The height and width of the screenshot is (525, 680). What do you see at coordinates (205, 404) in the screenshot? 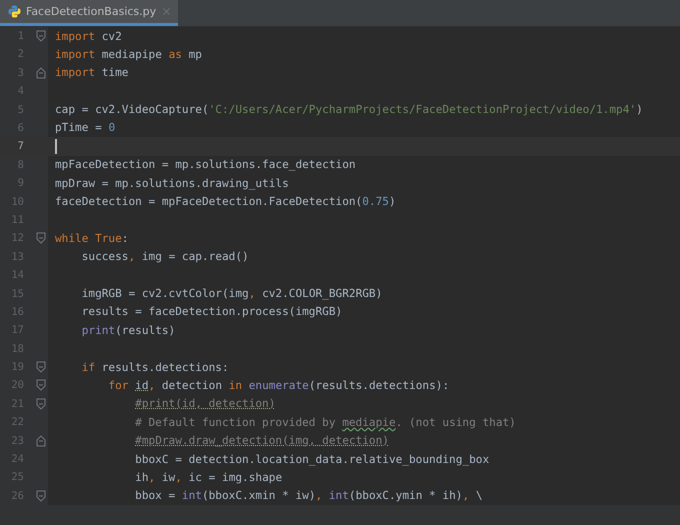
I see `code-line: #print(id, detection)` at bounding box center [205, 404].